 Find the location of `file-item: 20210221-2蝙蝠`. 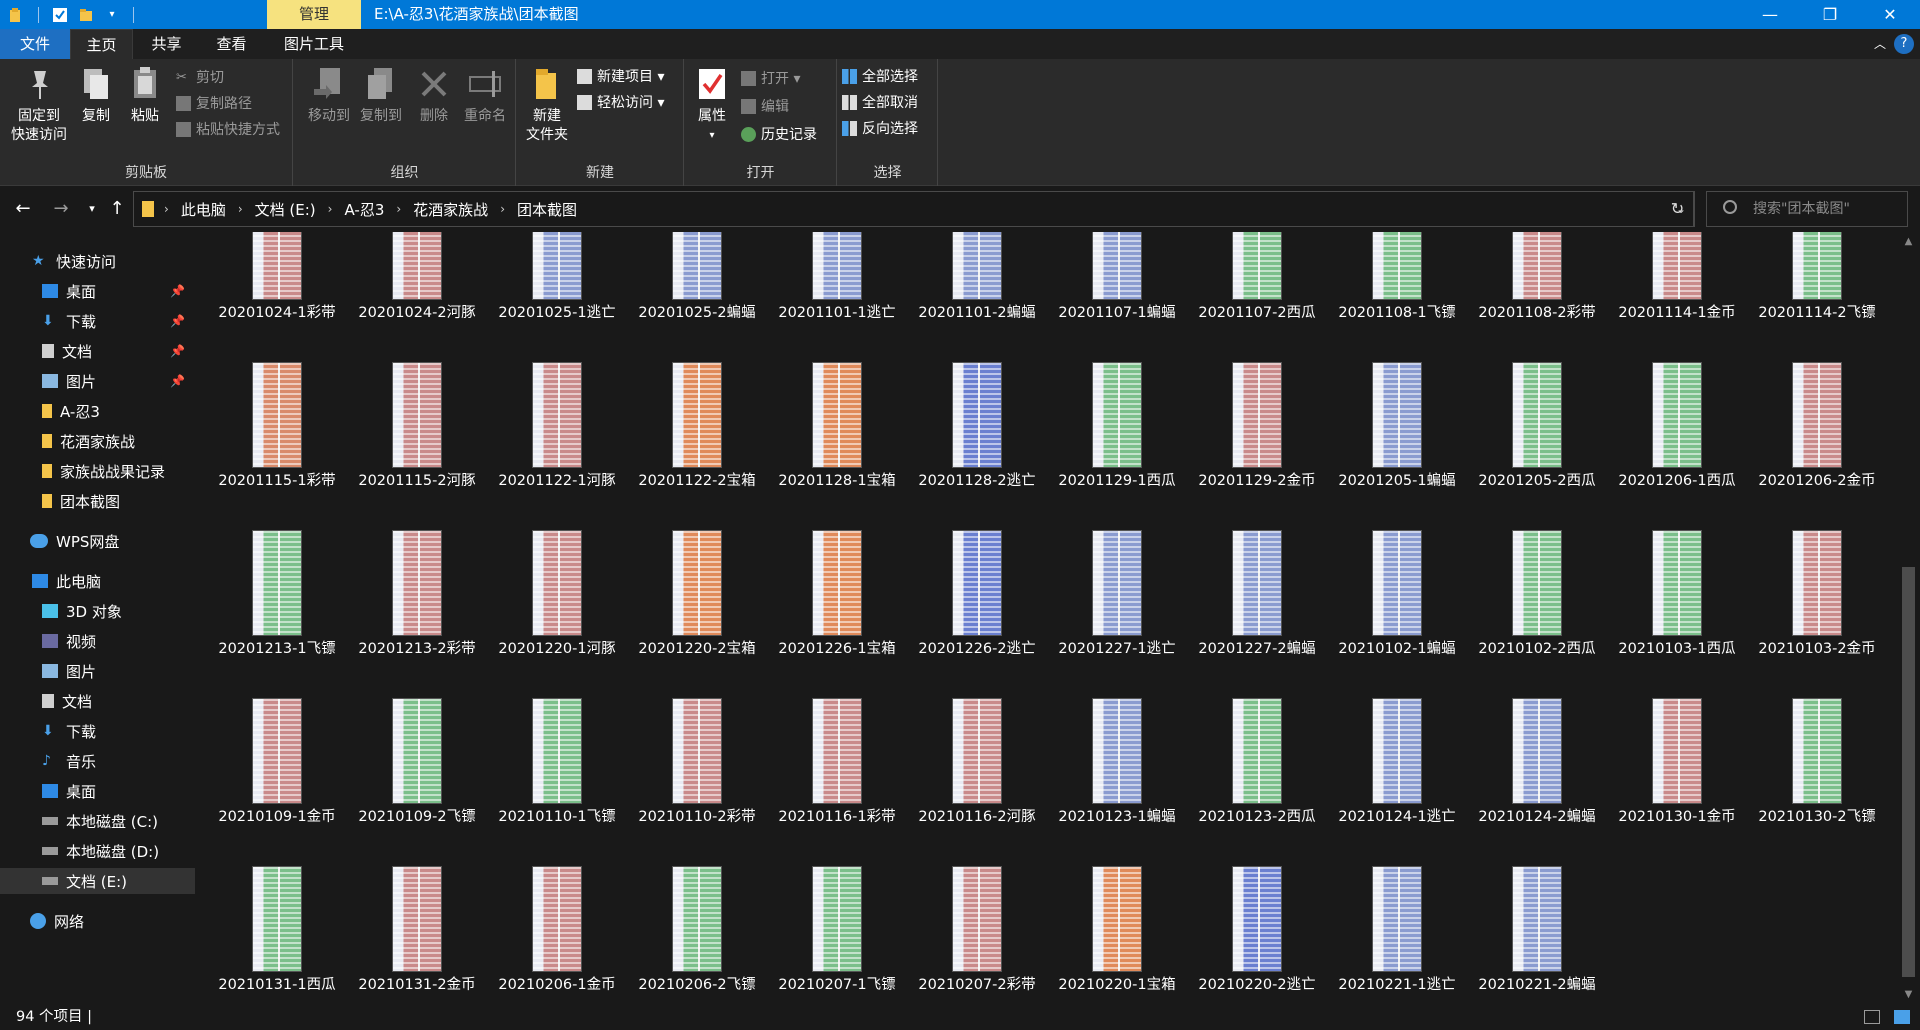

file-item: 20210221-2蝙蝠 is located at coordinates (1537, 884).